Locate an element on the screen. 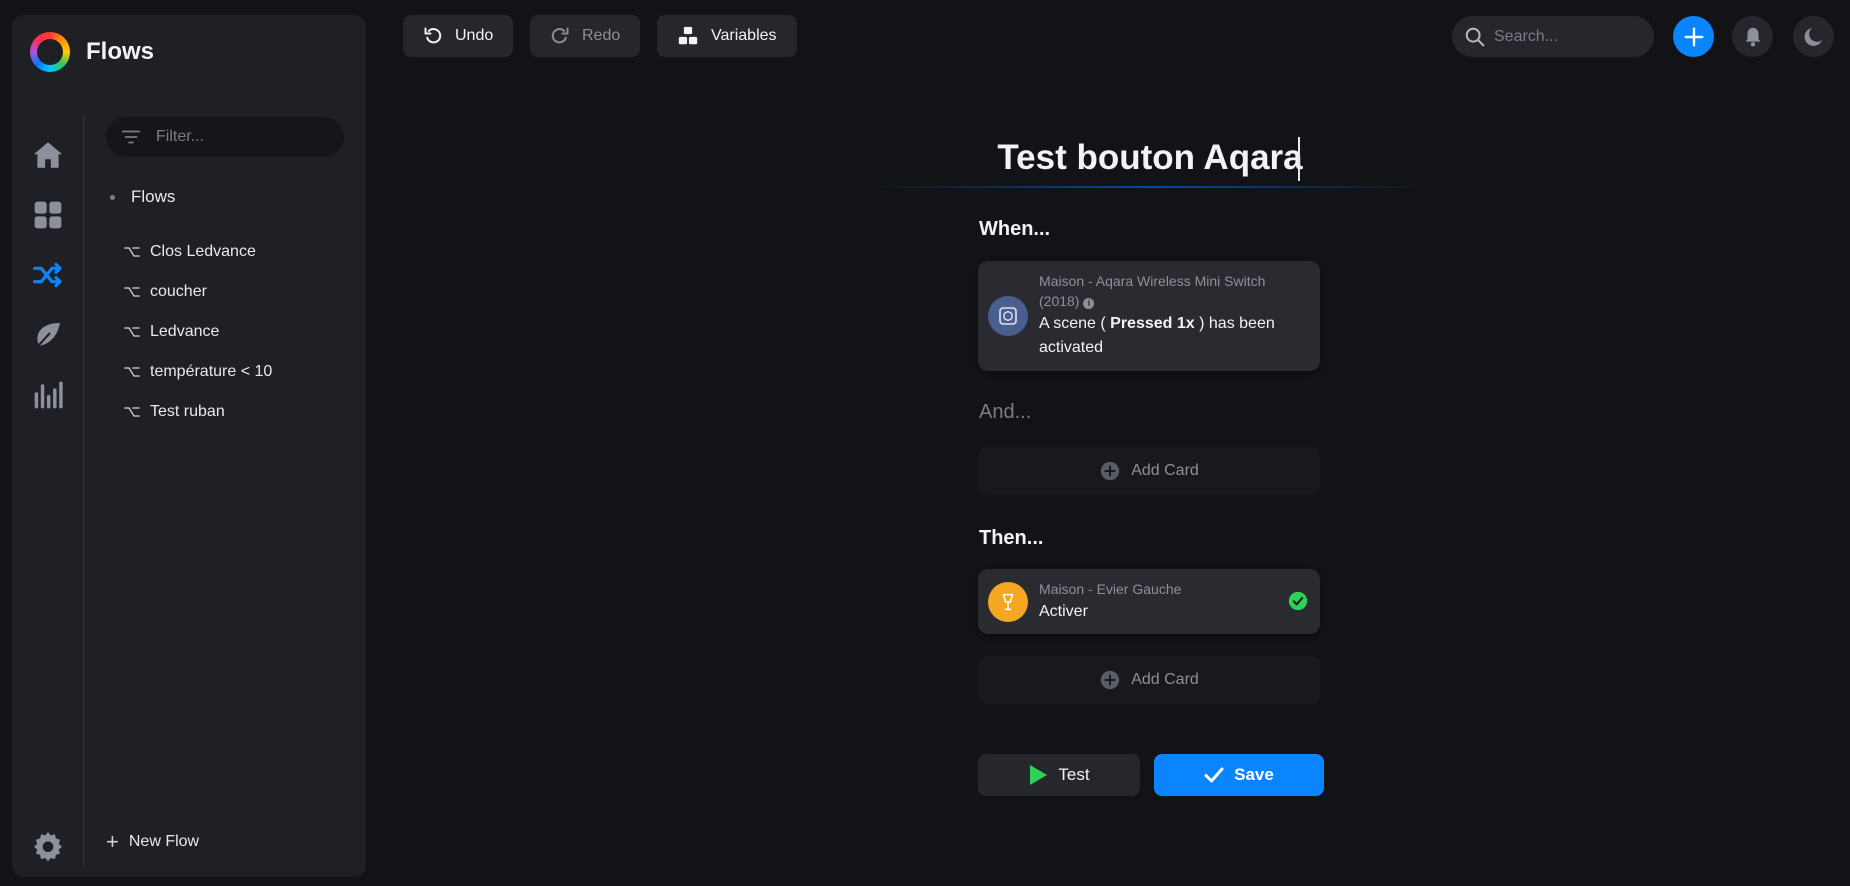 This screenshot has width=1850, height=886. tree-item-label: température < 10 is located at coordinates (211, 371).